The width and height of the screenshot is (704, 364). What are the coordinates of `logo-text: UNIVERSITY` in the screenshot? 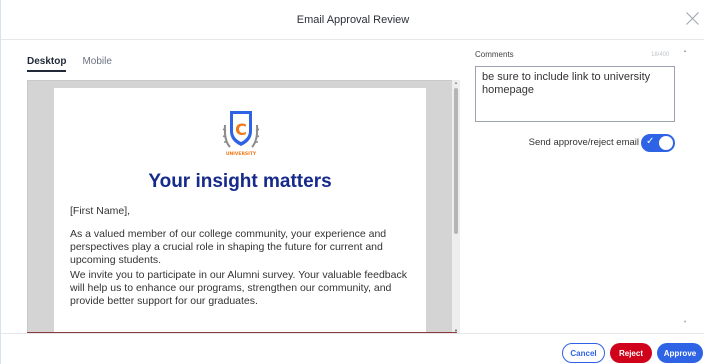 It's located at (241, 154).